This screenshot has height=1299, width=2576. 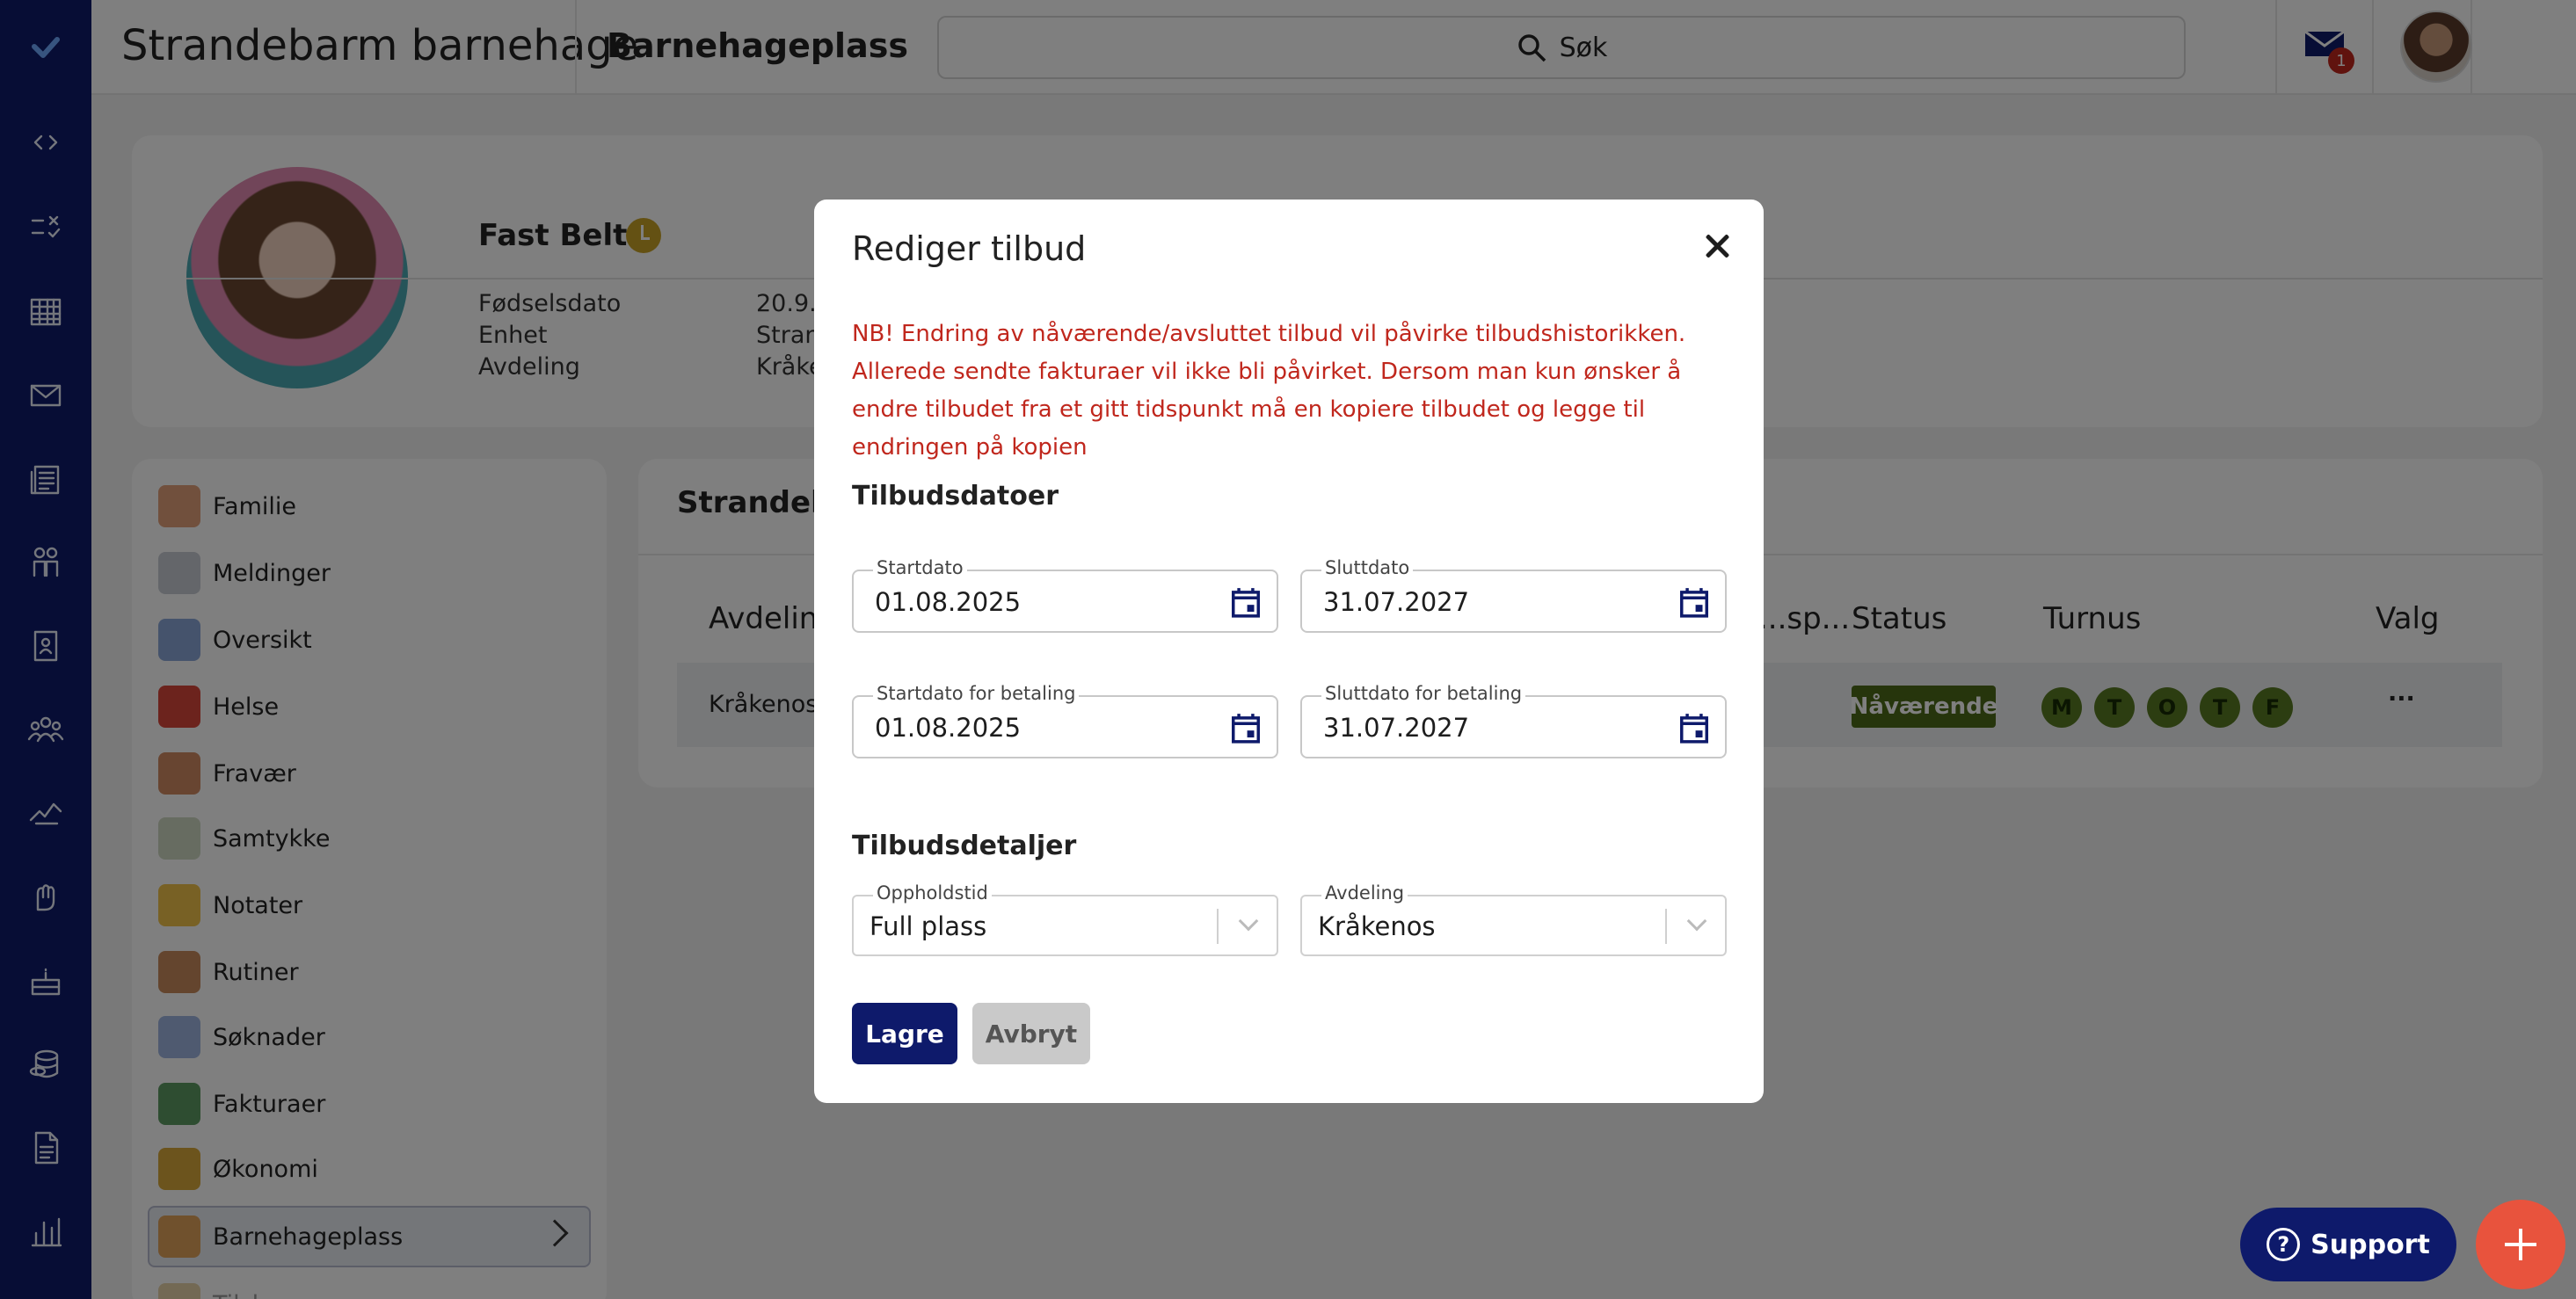 I want to click on save-button: Lagre, so click(x=904, y=1033).